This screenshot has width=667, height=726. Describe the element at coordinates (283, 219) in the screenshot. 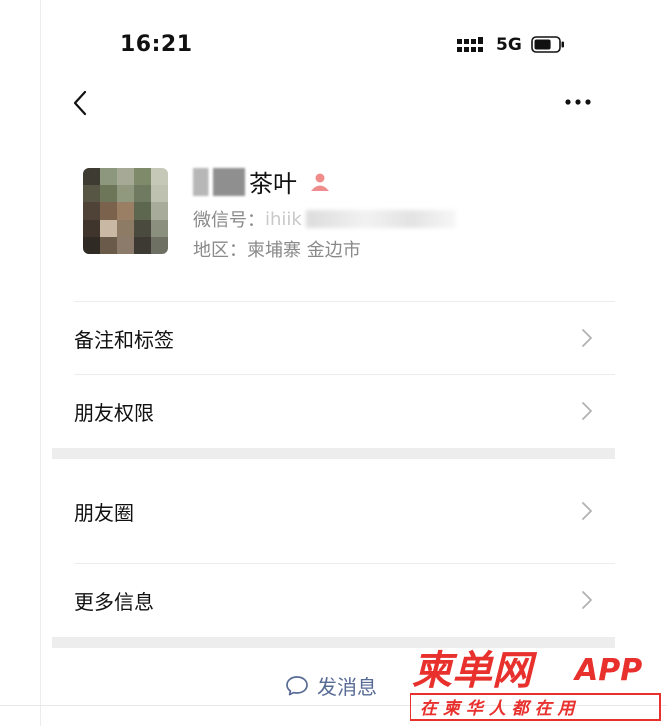

I see `wechat-id-value: ihiik` at that location.